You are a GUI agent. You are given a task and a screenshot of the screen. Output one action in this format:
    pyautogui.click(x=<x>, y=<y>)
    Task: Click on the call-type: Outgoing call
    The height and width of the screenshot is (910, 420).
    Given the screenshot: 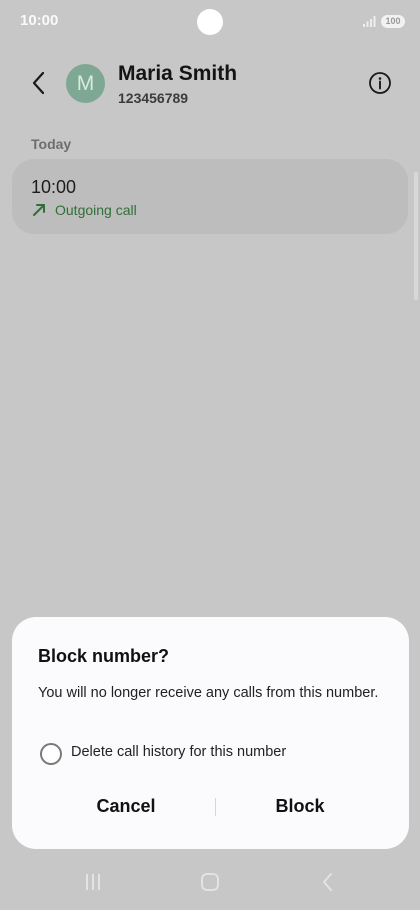 What is the action you would take?
    pyautogui.click(x=96, y=210)
    